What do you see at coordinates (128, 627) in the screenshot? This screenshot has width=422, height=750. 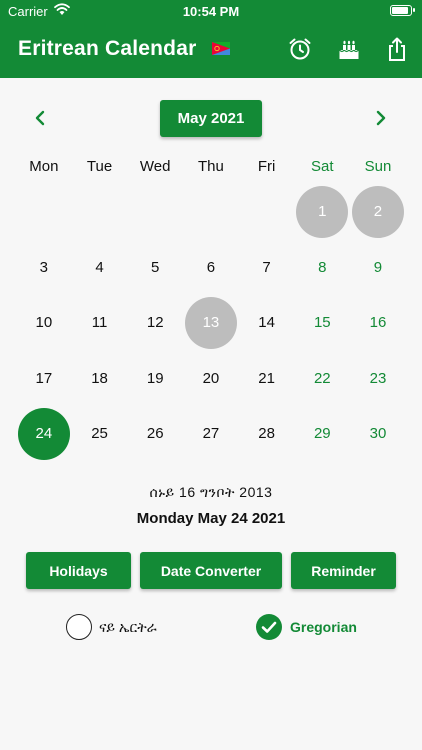 I see `eritrean-mode-label: ናይ ኤርትራ` at bounding box center [128, 627].